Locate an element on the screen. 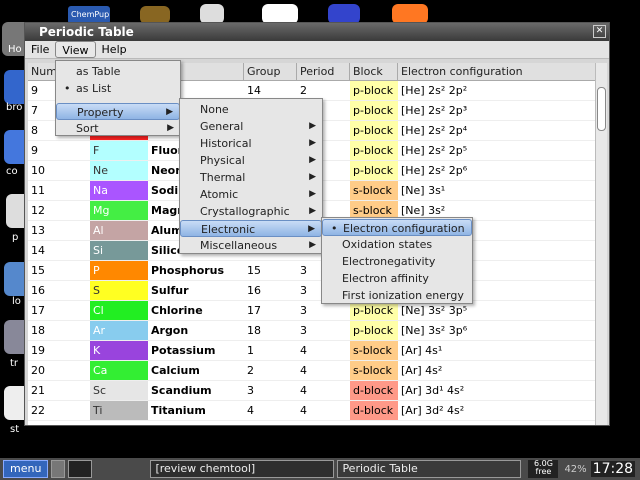 The image size is (640, 480). property-item-label: Historical is located at coordinates (226, 143).